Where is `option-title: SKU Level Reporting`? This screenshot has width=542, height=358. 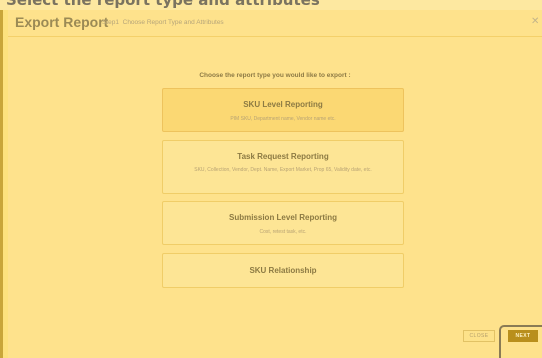 option-title: SKU Level Reporting is located at coordinates (283, 104).